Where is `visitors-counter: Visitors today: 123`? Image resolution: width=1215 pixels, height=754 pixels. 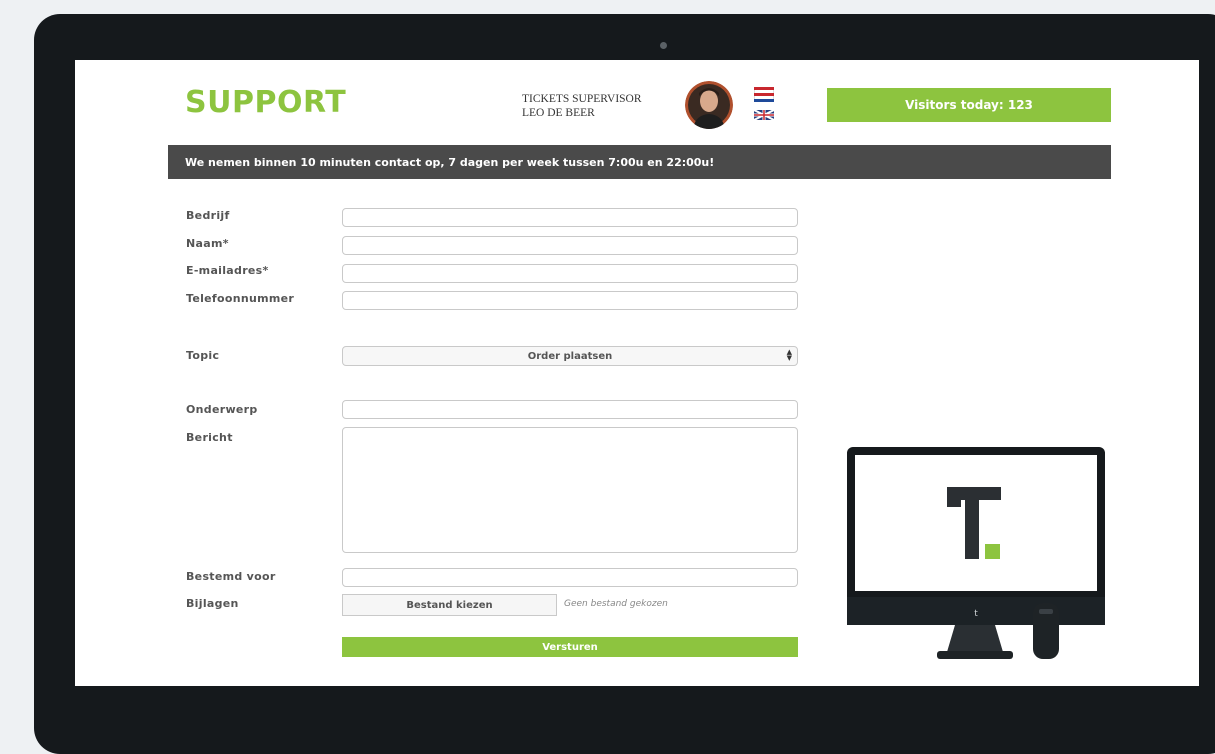 visitors-counter: Visitors today: 123 is located at coordinates (969, 105).